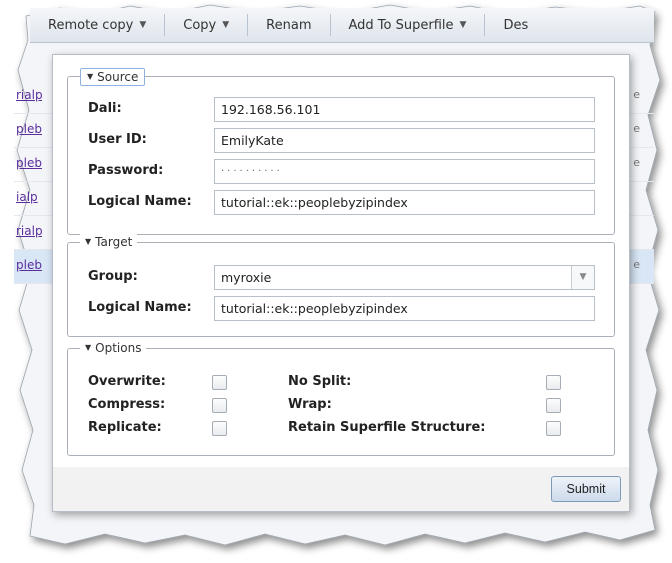 This screenshot has height=563, width=672. What do you see at coordinates (125, 427) in the screenshot?
I see `replicate-label: Replicate:` at bounding box center [125, 427].